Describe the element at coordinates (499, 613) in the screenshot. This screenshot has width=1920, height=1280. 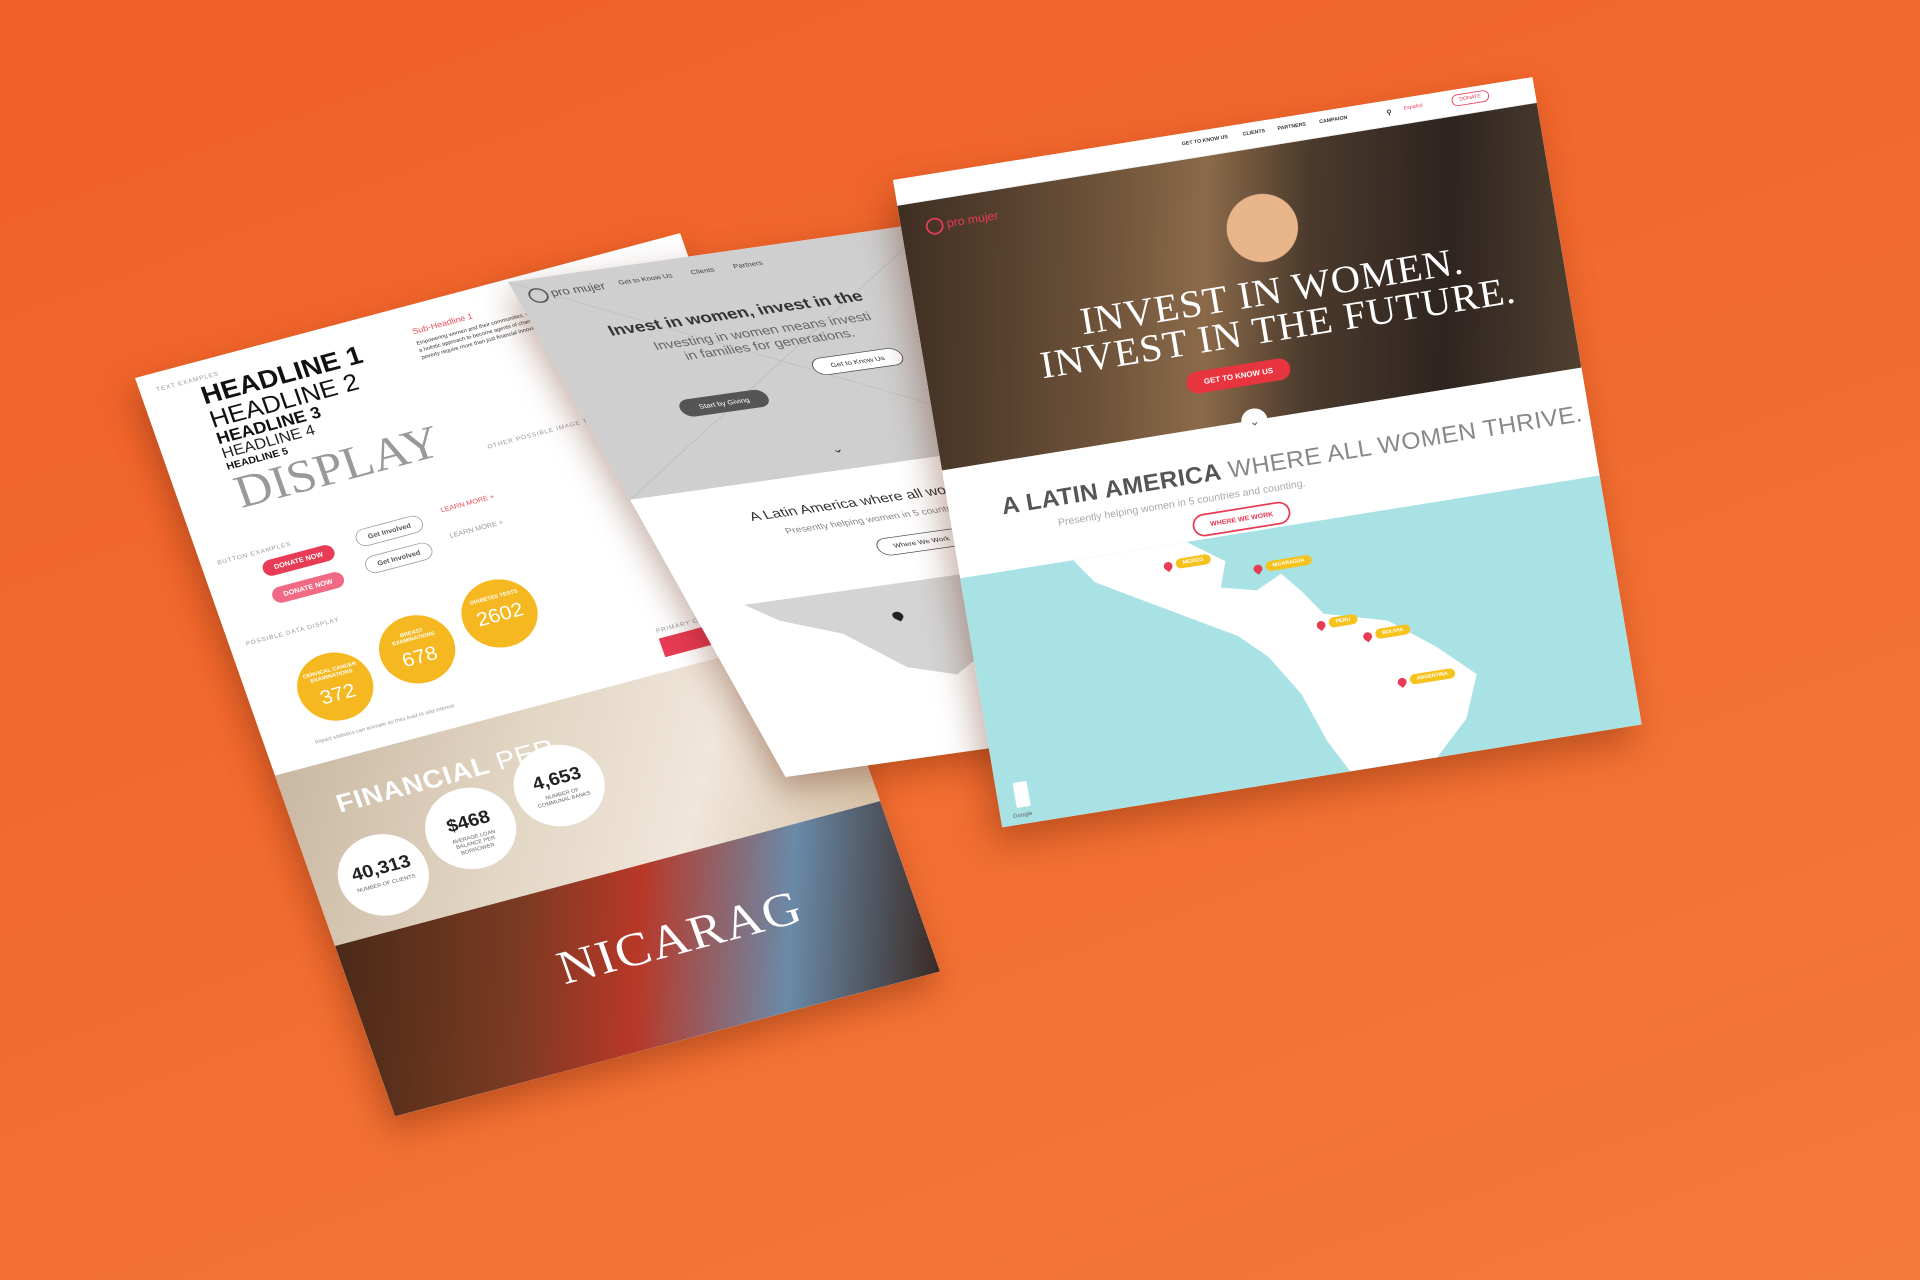
I see `stat-circle-diabetes: DIABETES TESTS 2602` at that location.